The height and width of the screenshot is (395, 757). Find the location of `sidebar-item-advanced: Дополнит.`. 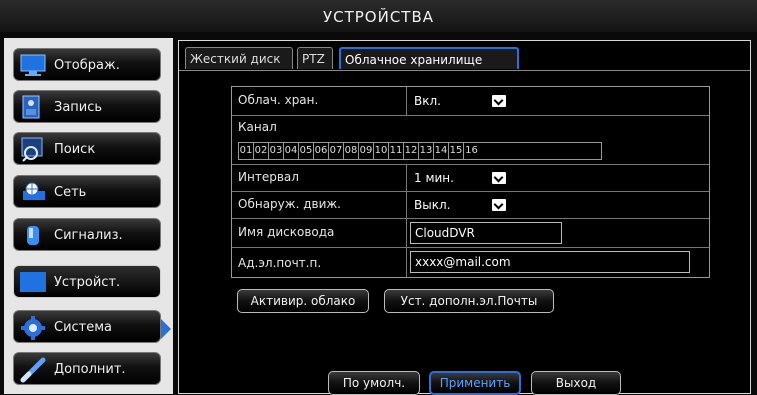

sidebar-item-advanced: Дополнит. is located at coordinates (87, 368).